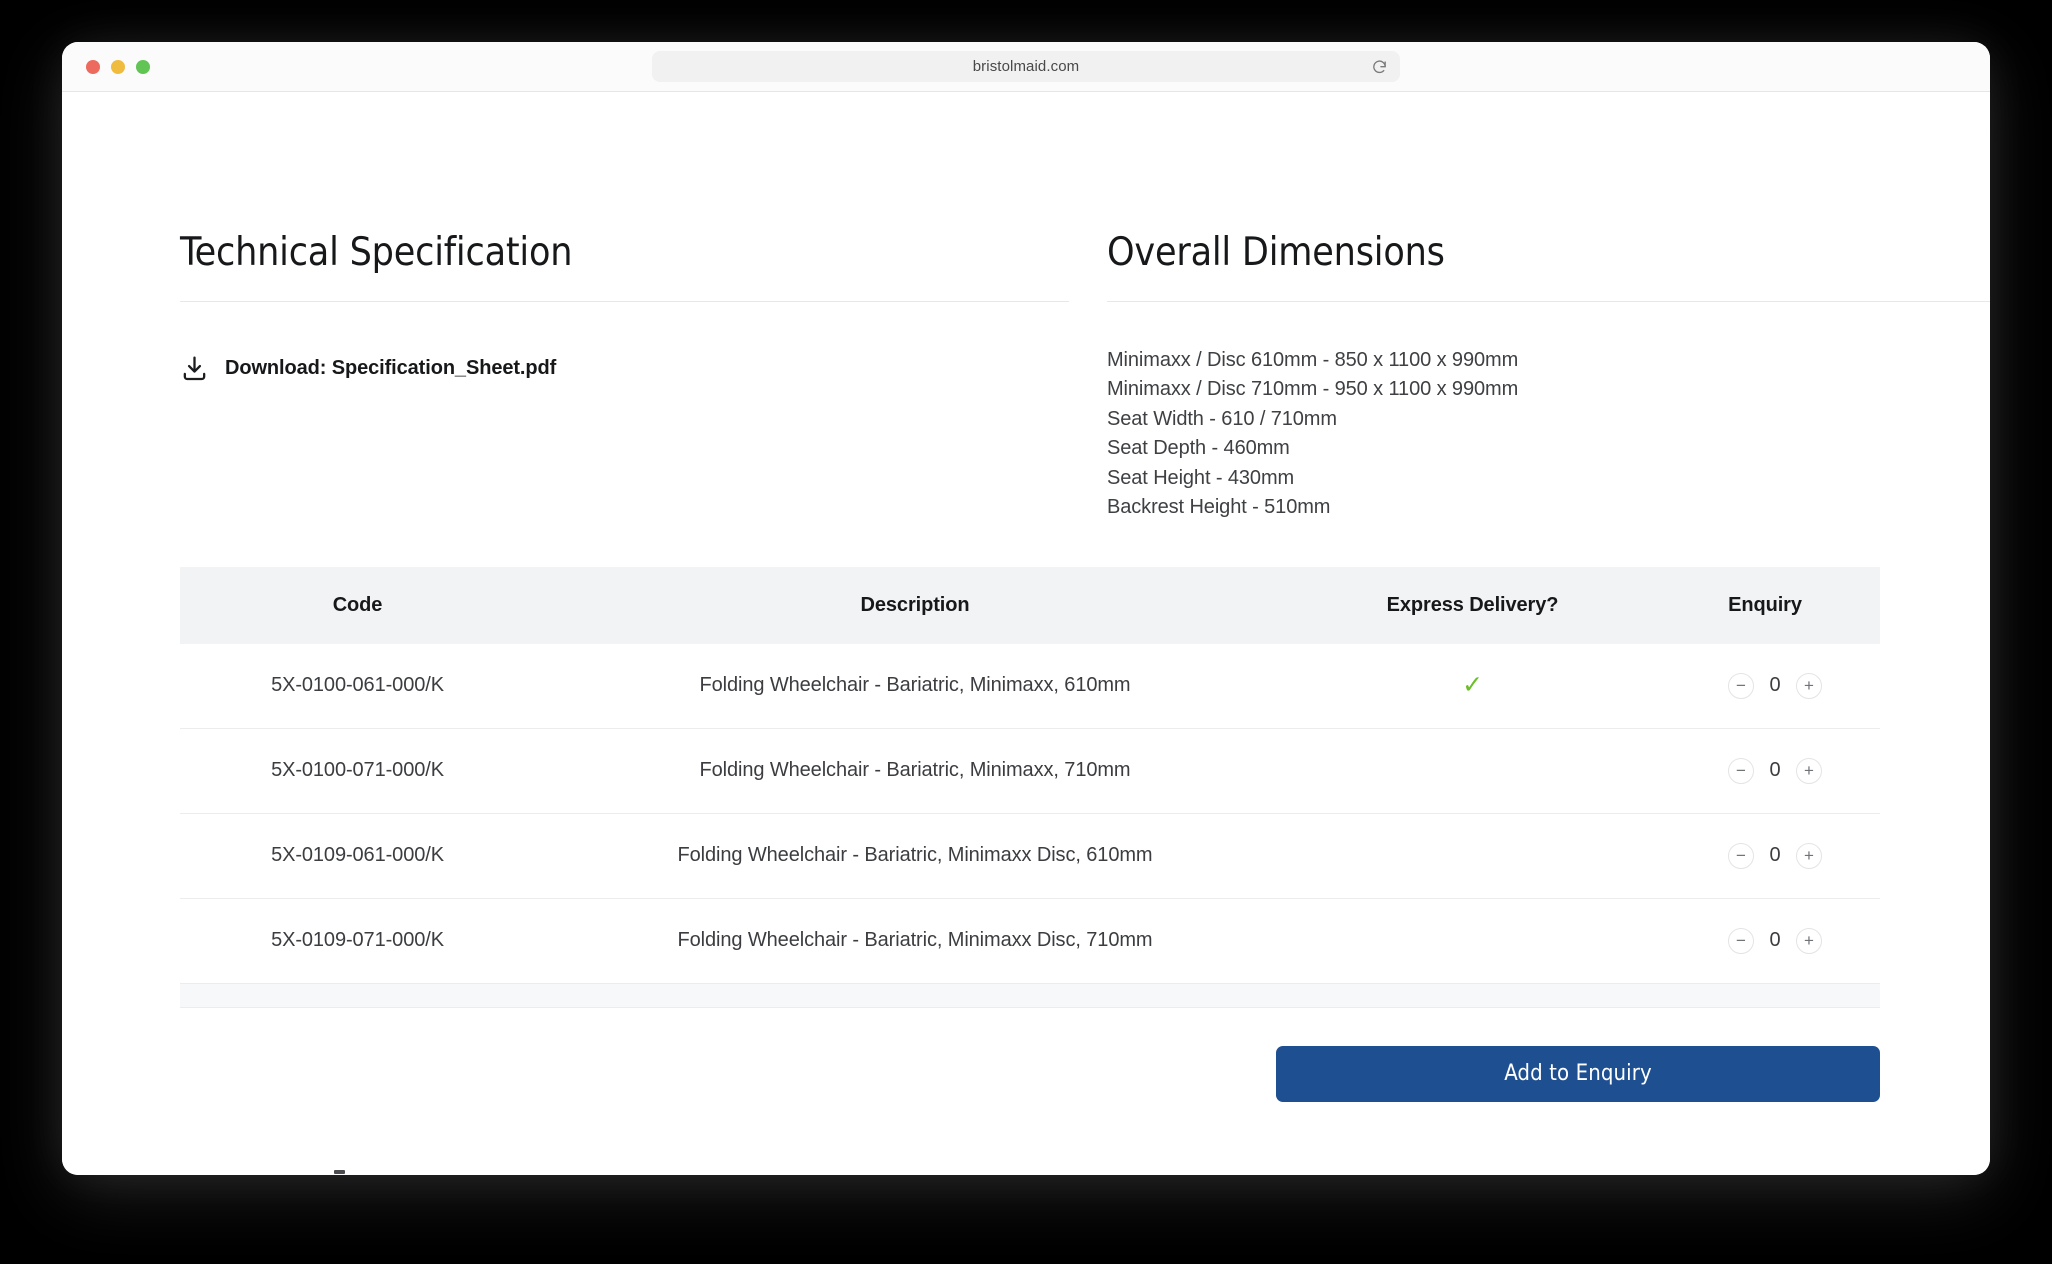 The height and width of the screenshot is (1264, 2052). What do you see at coordinates (357, 686) in the screenshot?
I see `cell-code: 5X-0100-061-000/K` at bounding box center [357, 686].